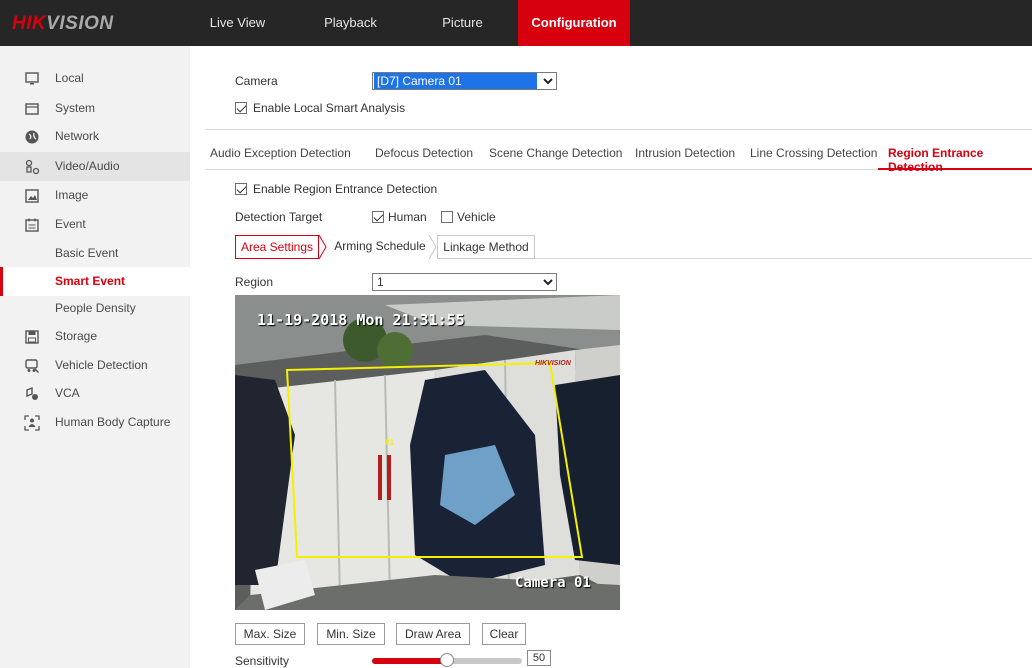 This screenshot has height=668, width=1032. What do you see at coordinates (447, 217) in the screenshot?
I see `vehicle-checkbox` at bounding box center [447, 217].